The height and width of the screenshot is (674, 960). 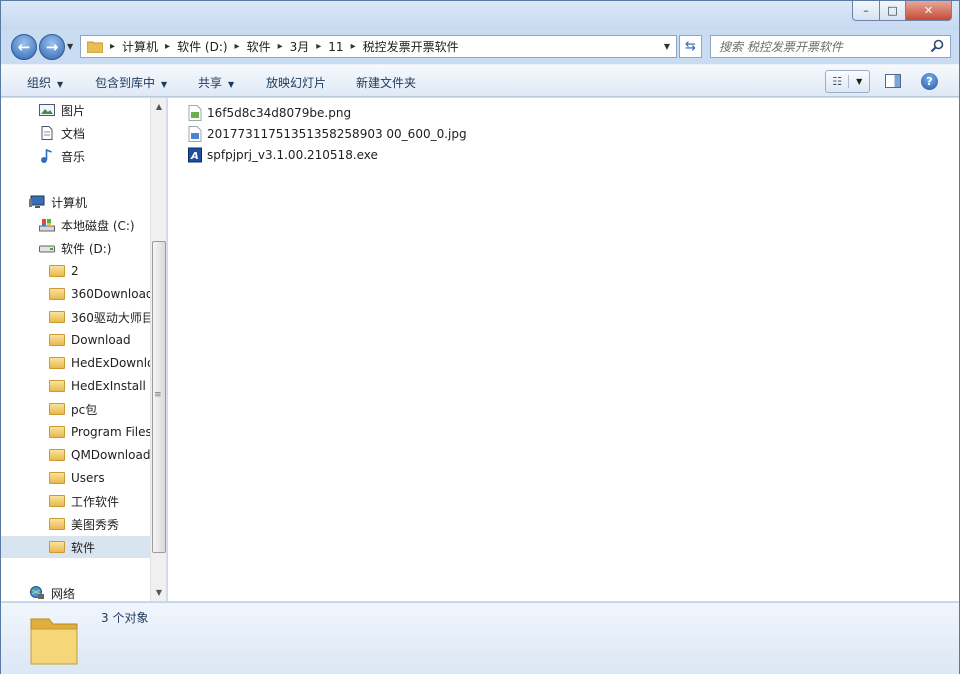 I want to click on view-details-icon: ☷, so click(x=838, y=81).